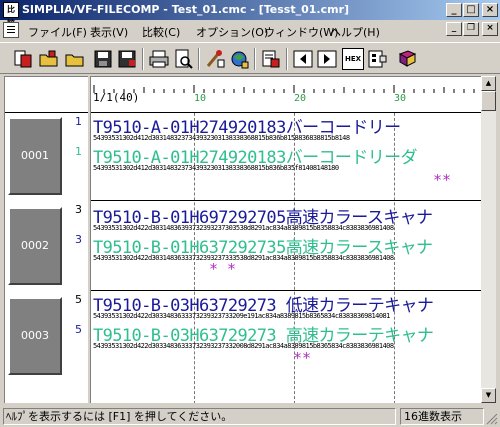 The width and height of the screenshot is (500, 427). What do you see at coordinates (442, 416) in the screenshot?
I see `display-mode-indicator: 16進数表示` at bounding box center [442, 416].